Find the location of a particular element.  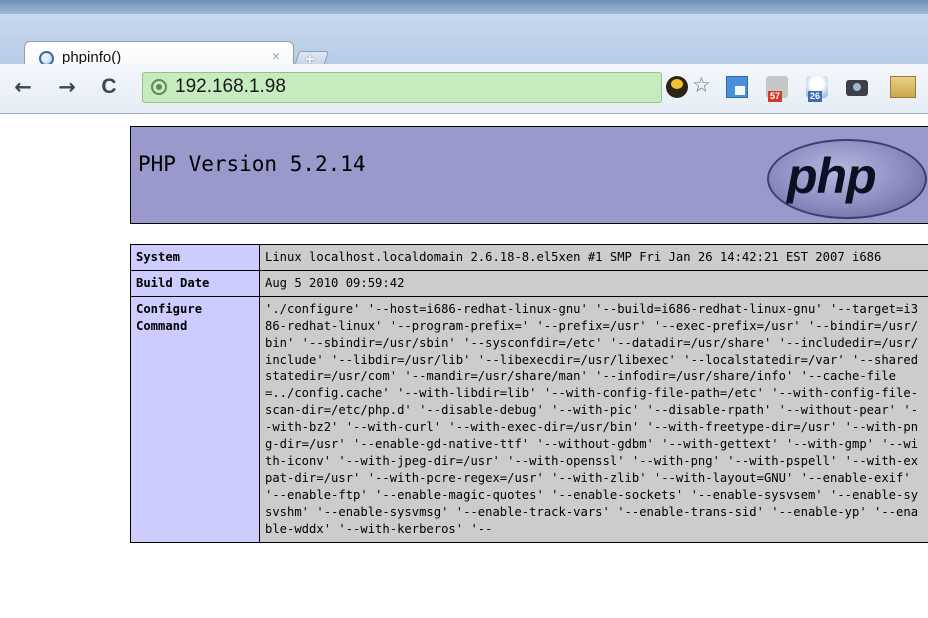

page-title: PHP Version 5.2.14 is located at coordinates (252, 164).